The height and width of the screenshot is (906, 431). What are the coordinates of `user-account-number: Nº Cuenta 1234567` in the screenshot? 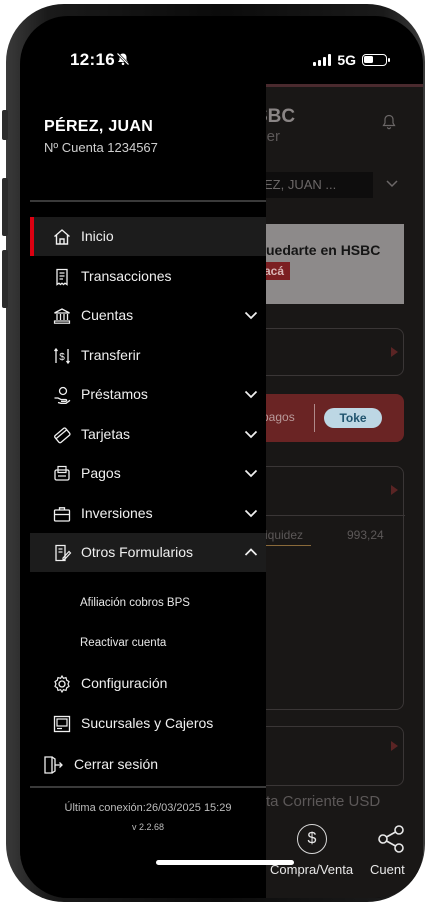 It's located at (101, 147).